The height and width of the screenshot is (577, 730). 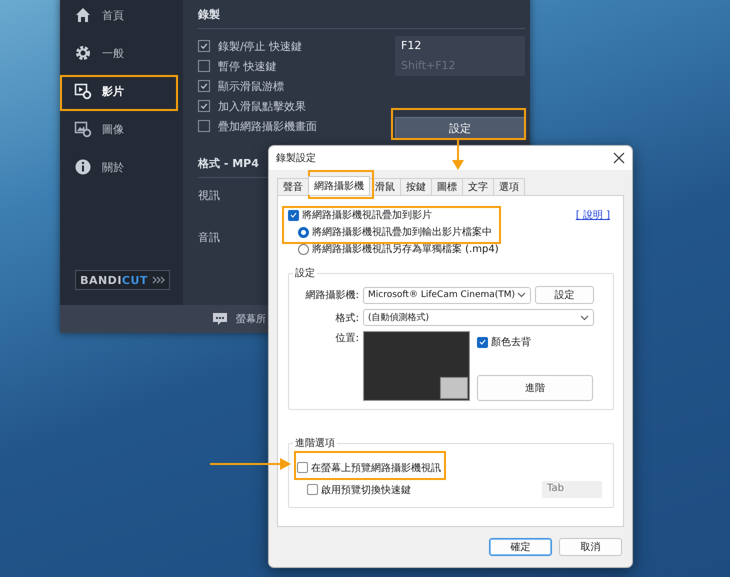 I want to click on option-label: 加入滑鼠點擊效果, so click(x=262, y=106).